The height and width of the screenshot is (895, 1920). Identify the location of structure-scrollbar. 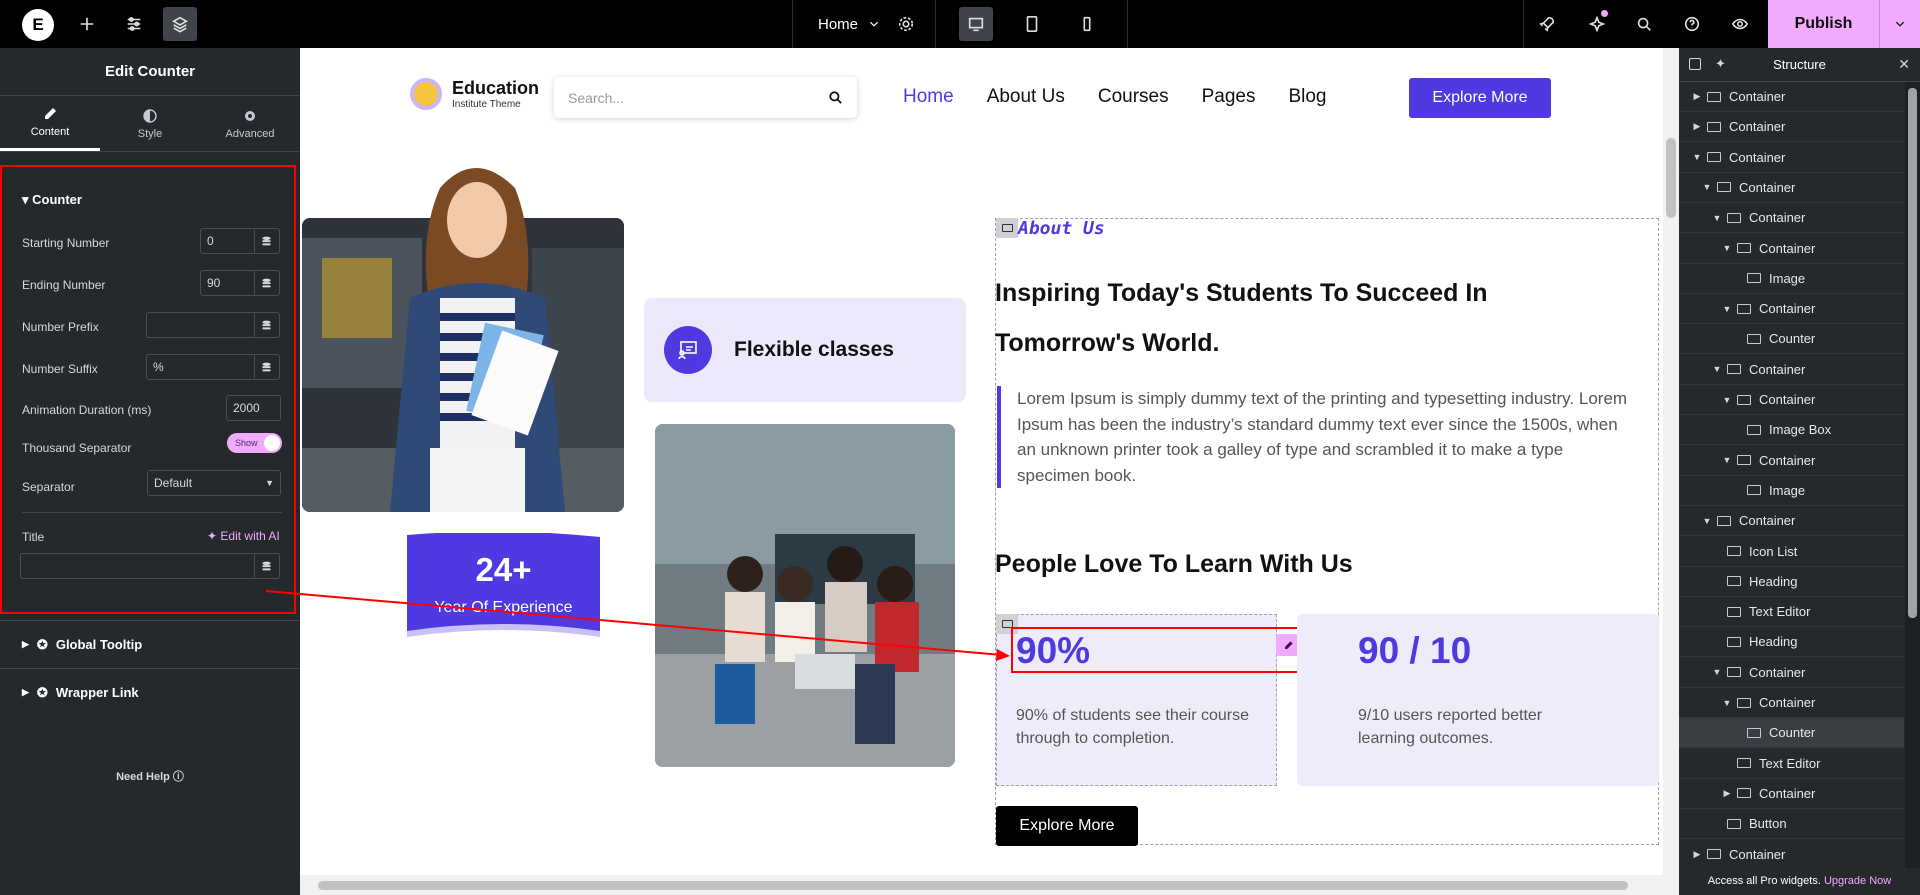
(1912, 479).